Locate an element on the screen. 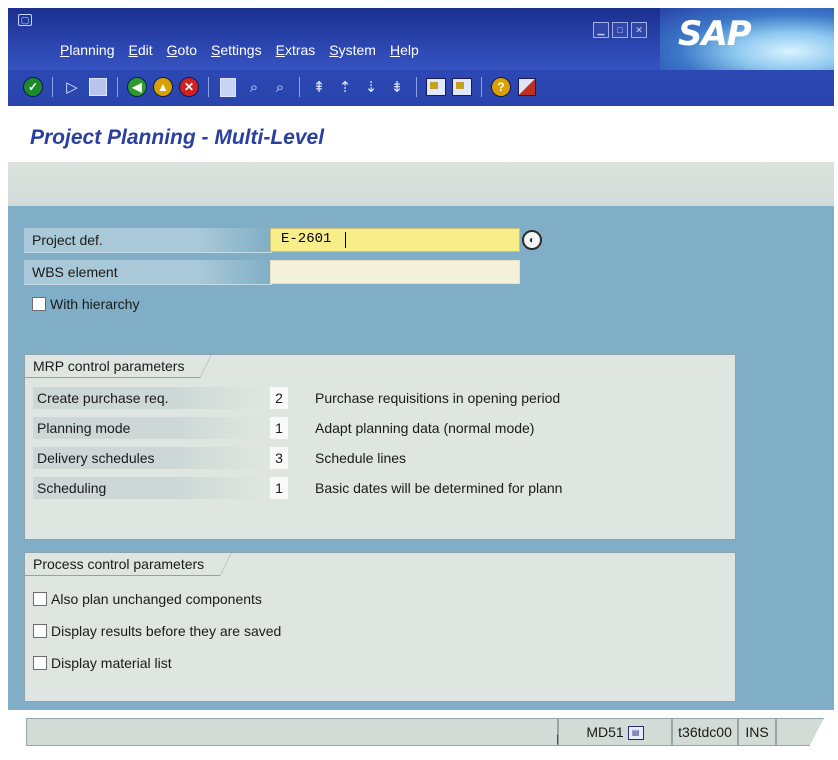 The height and width of the screenshot is (760, 838). last-page-icon: ⇟ is located at coordinates (397, 87).